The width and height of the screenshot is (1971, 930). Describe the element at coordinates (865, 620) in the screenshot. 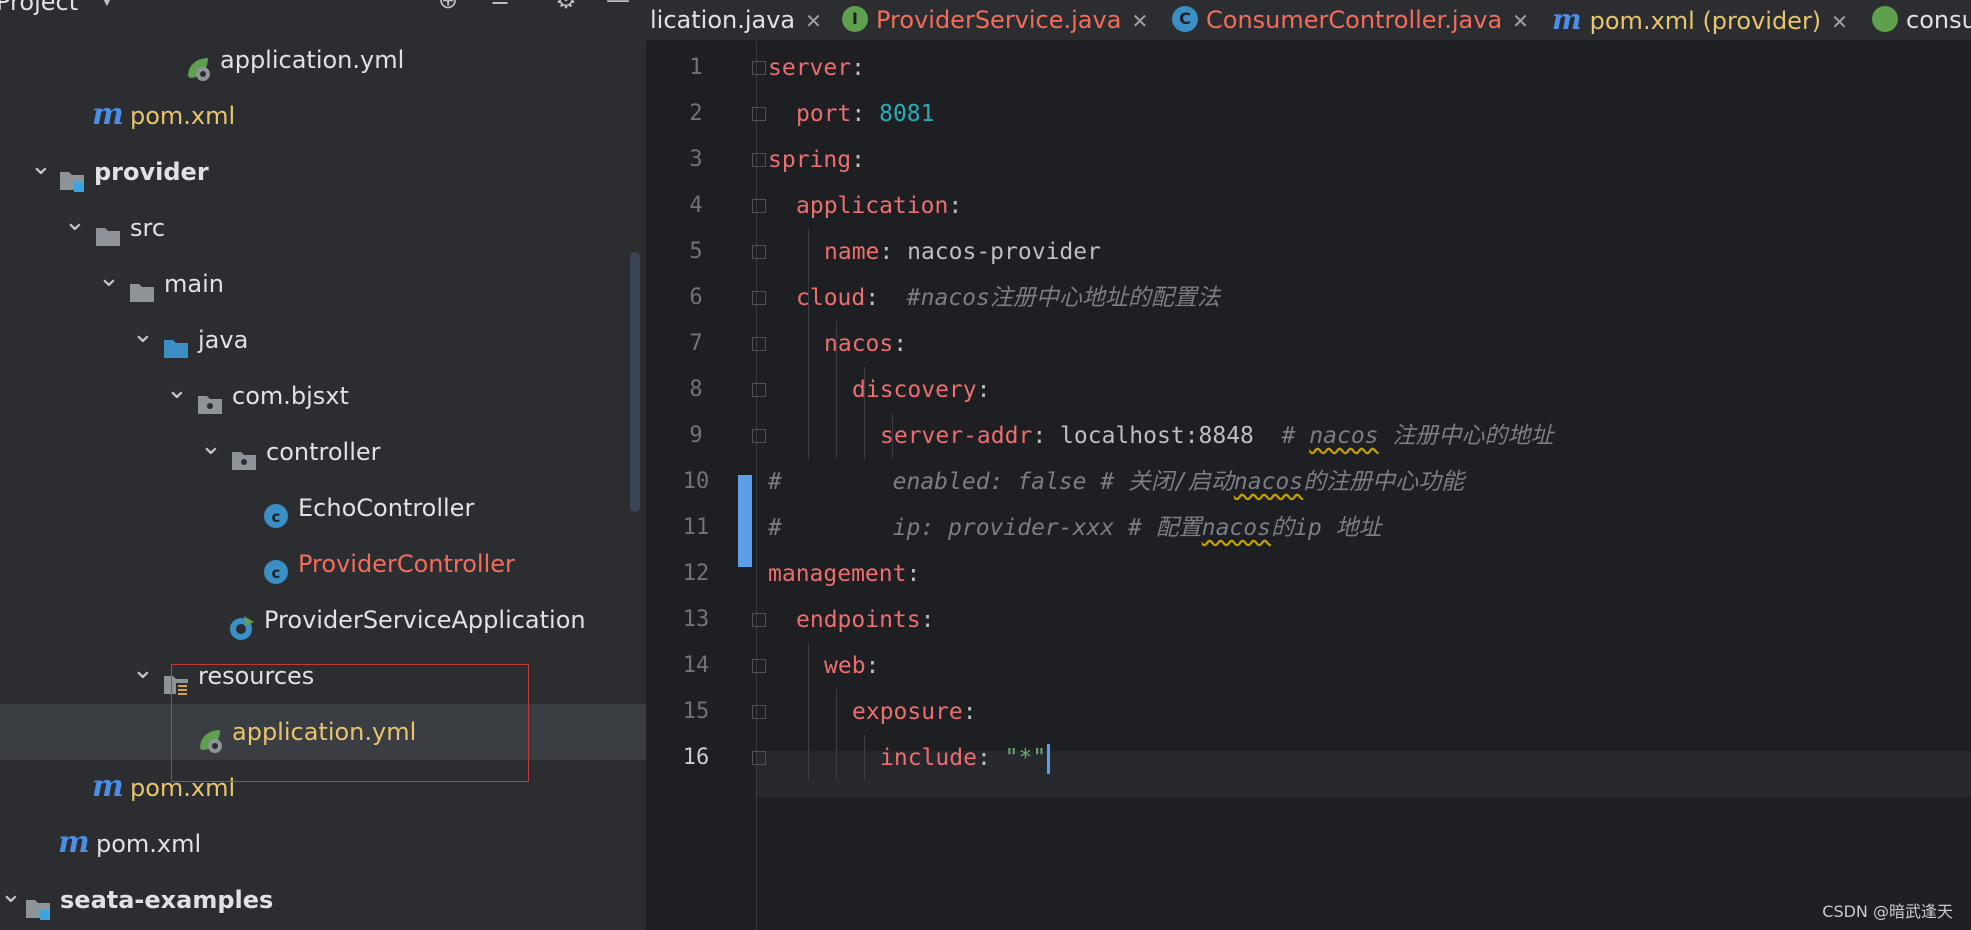

I see `code-line: endpoints:` at that location.